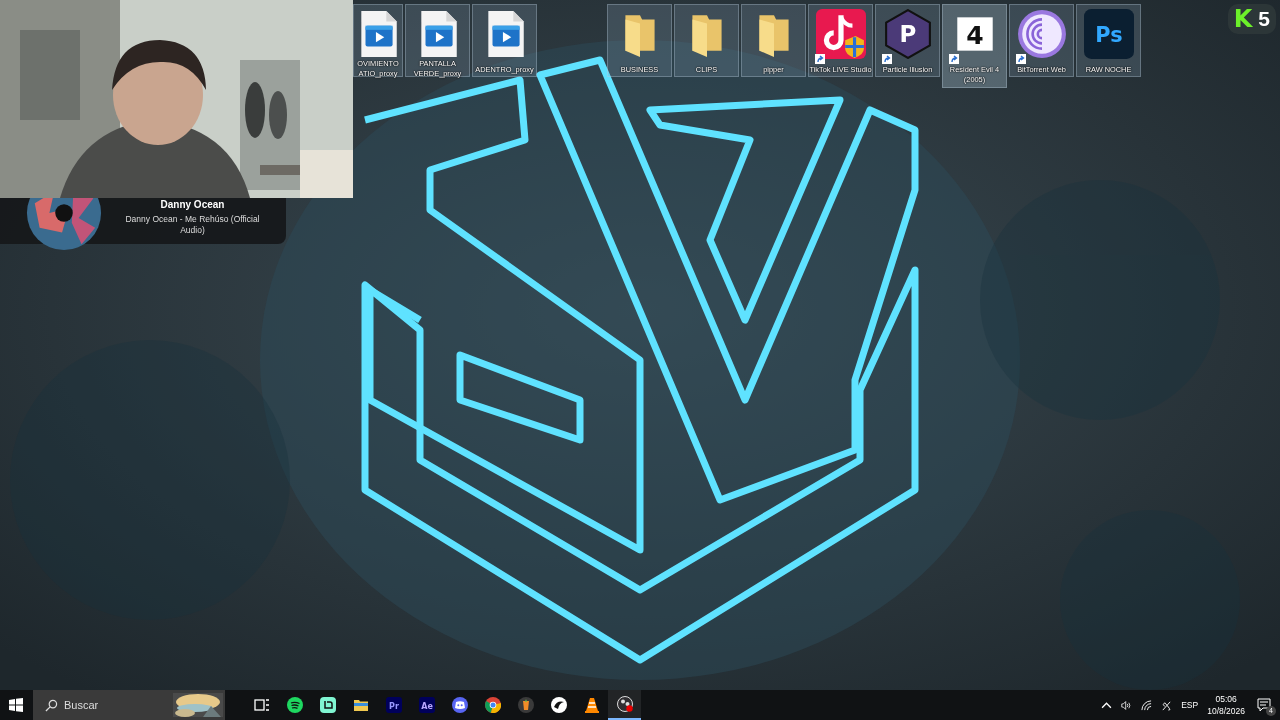  Describe the element at coordinates (1167, 705) in the screenshot. I see `pen-icon` at that location.